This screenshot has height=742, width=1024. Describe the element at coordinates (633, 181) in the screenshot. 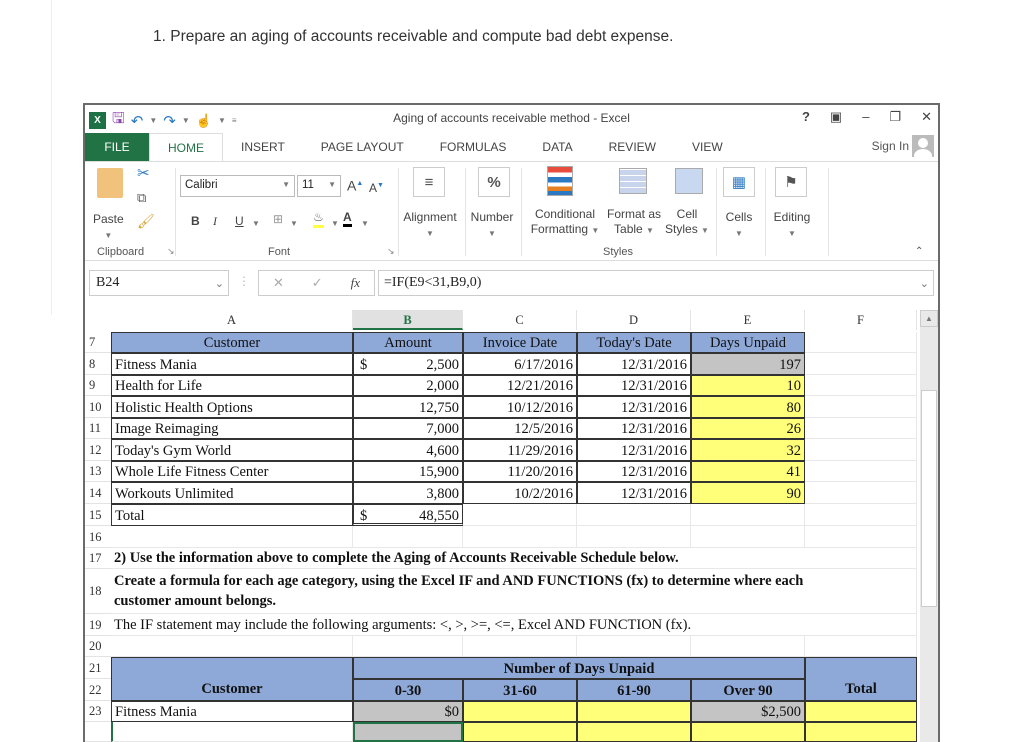

I see `format-as-table-icon` at that location.